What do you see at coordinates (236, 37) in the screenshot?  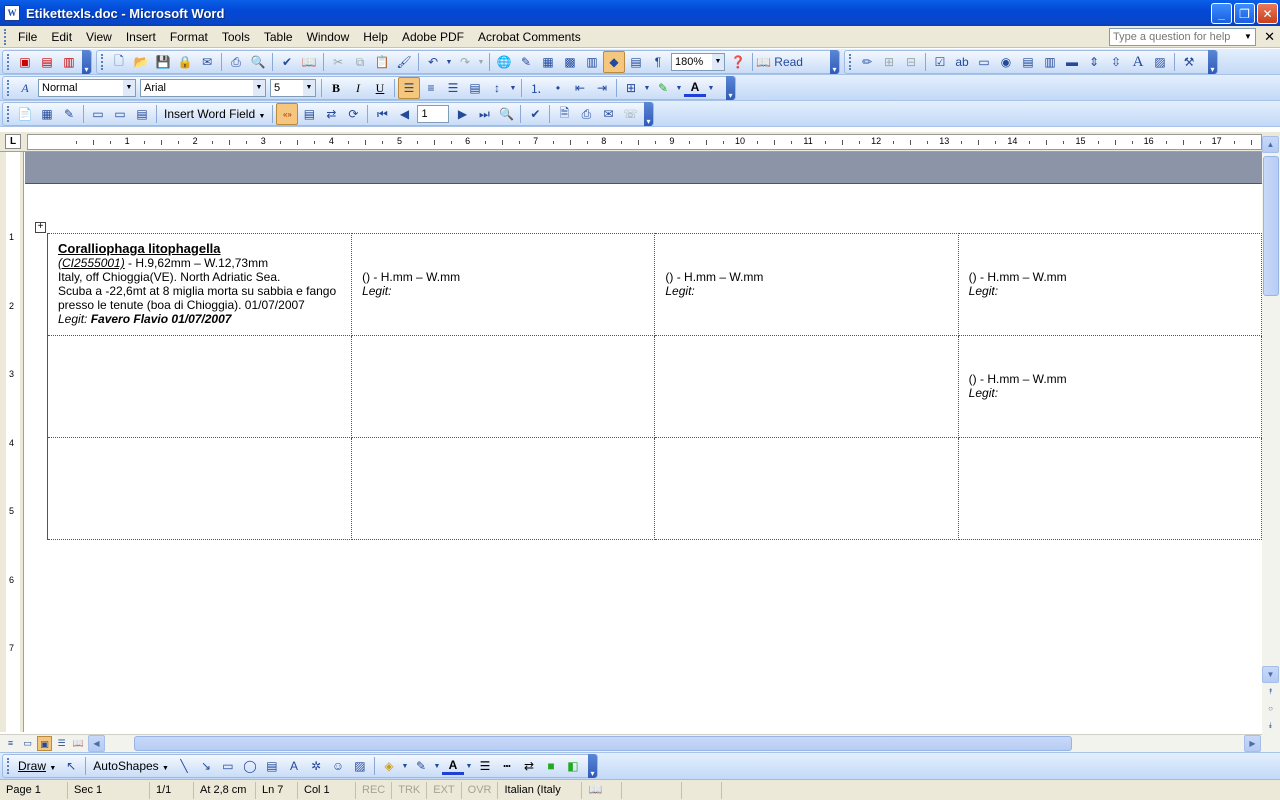 I see `menu-tools: Tools` at bounding box center [236, 37].